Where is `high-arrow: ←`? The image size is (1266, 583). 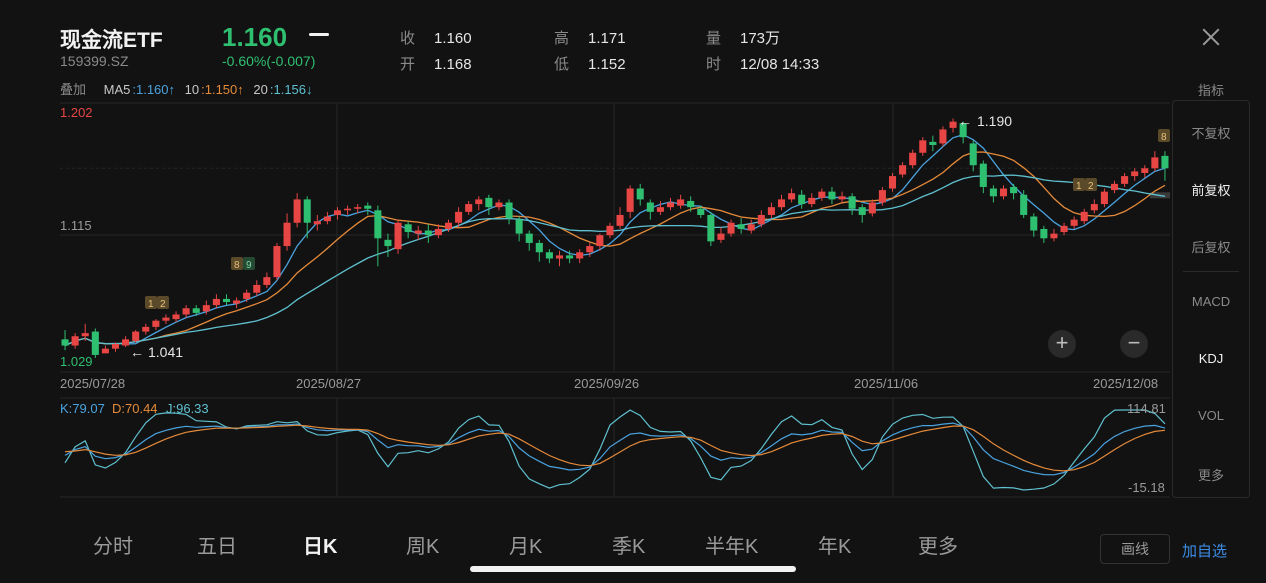
high-arrow: ← is located at coordinates (965, 121).